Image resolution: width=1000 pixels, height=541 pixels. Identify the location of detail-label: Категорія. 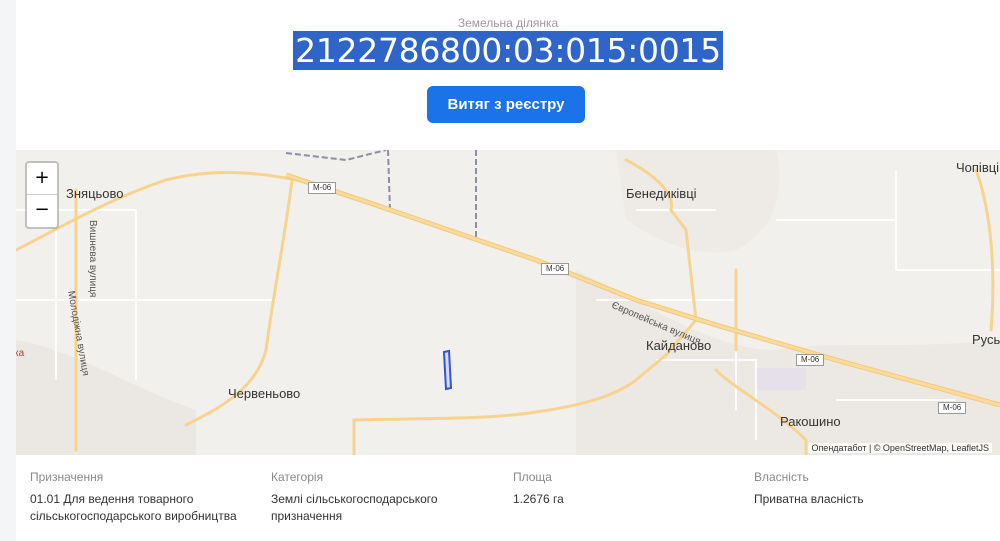
(297, 477).